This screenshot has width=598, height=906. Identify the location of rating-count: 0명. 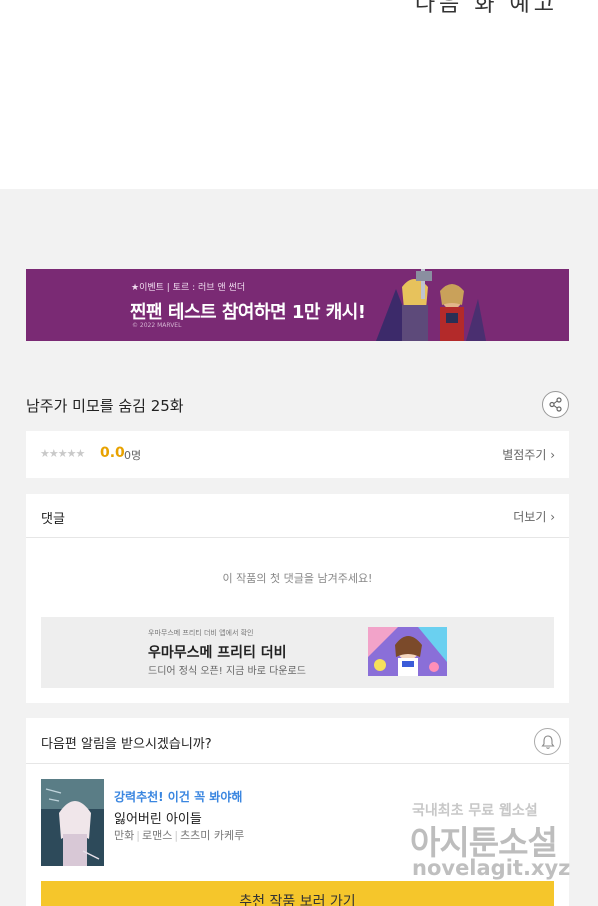
(133, 455).